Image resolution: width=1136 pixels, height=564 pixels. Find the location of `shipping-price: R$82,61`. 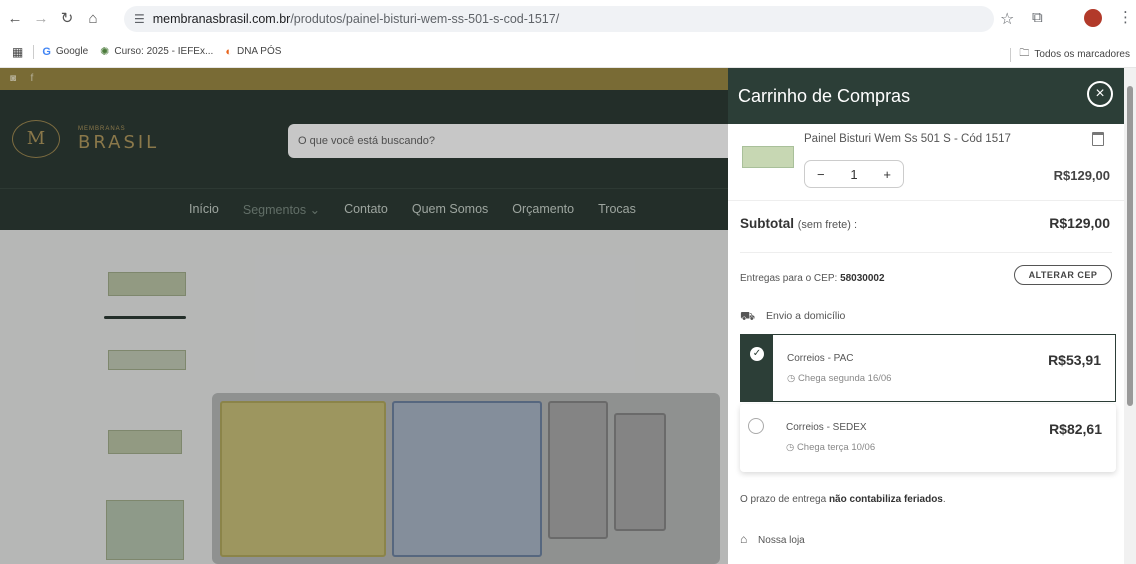

shipping-price: R$82,61 is located at coordinates (1075, 429).